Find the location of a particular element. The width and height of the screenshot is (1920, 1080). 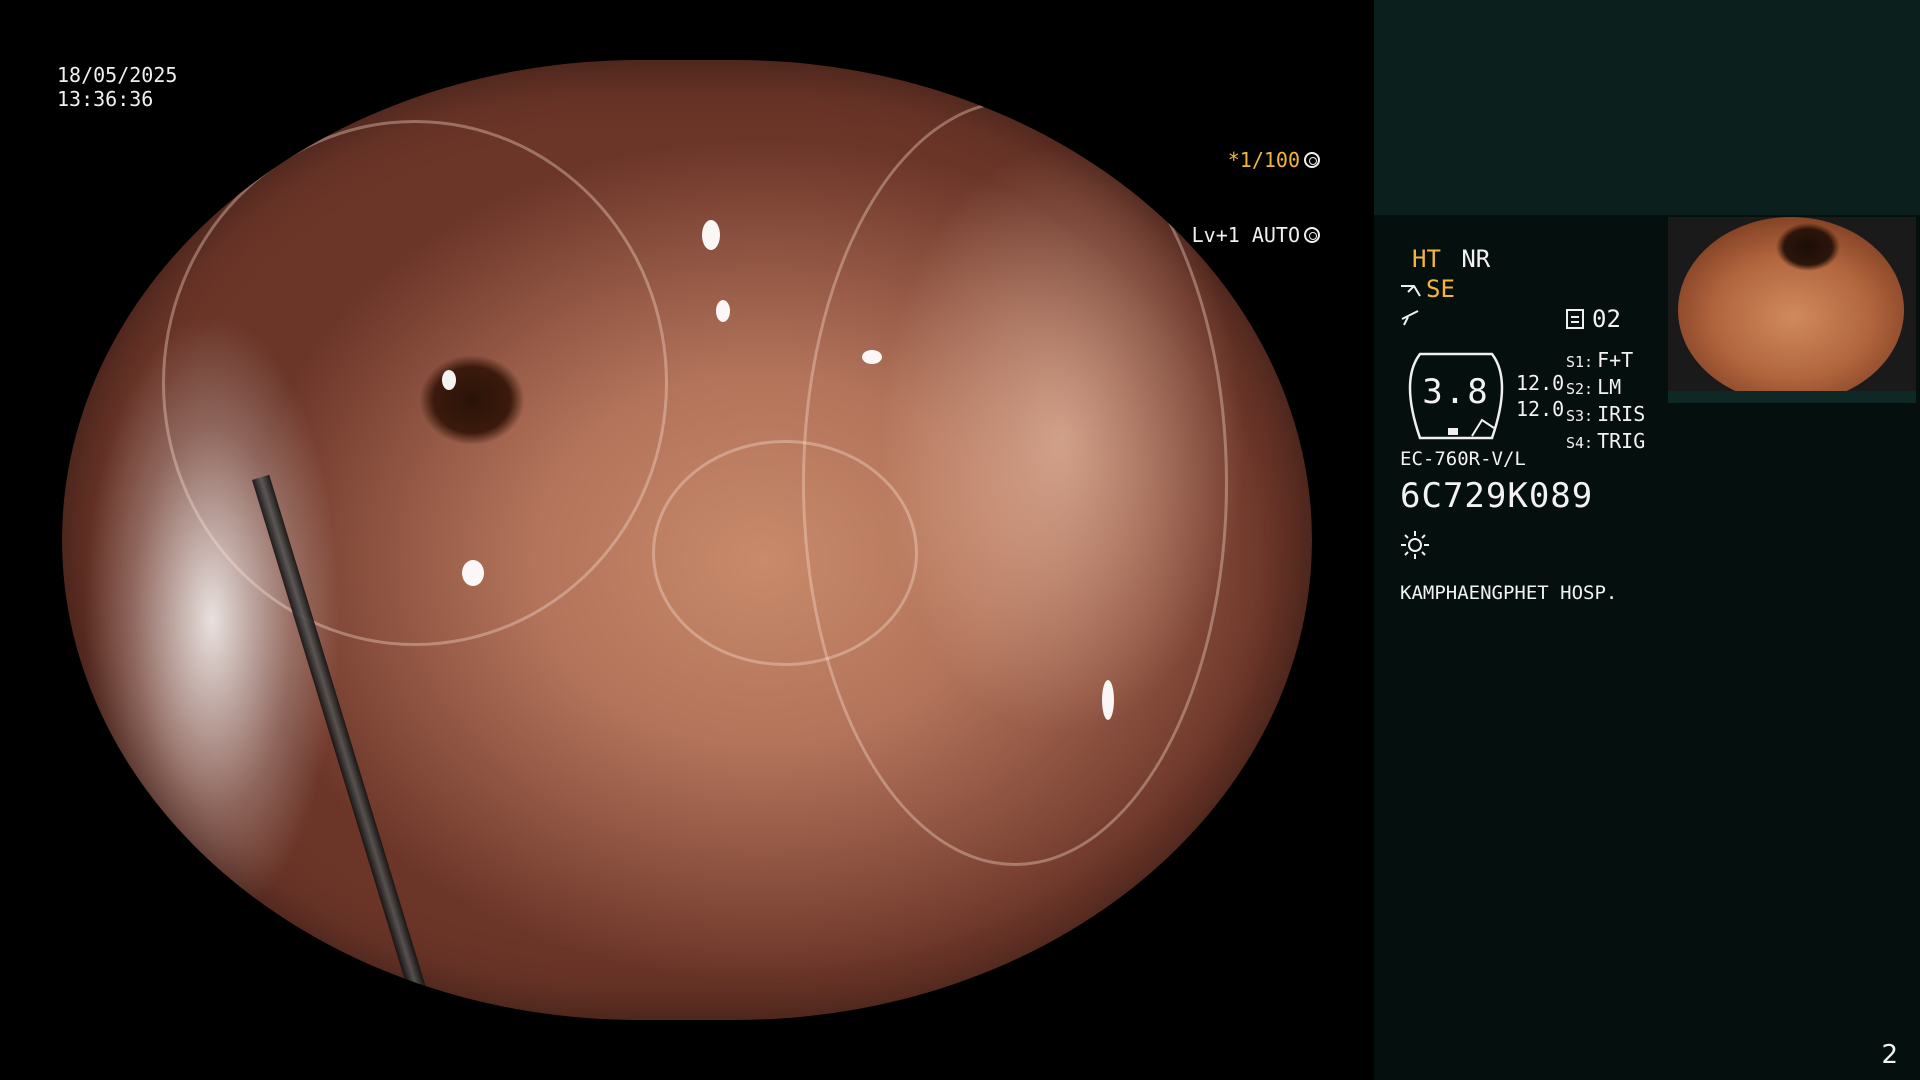

panel-header-area is located at coordinates (1647, 107).